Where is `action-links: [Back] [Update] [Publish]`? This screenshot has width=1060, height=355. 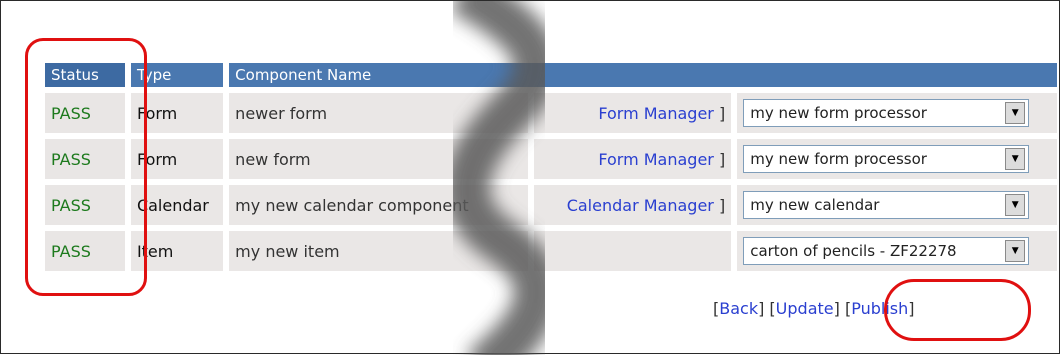 action-links: [Back] [Update] [Publish] is located at coordinates (814, 308).